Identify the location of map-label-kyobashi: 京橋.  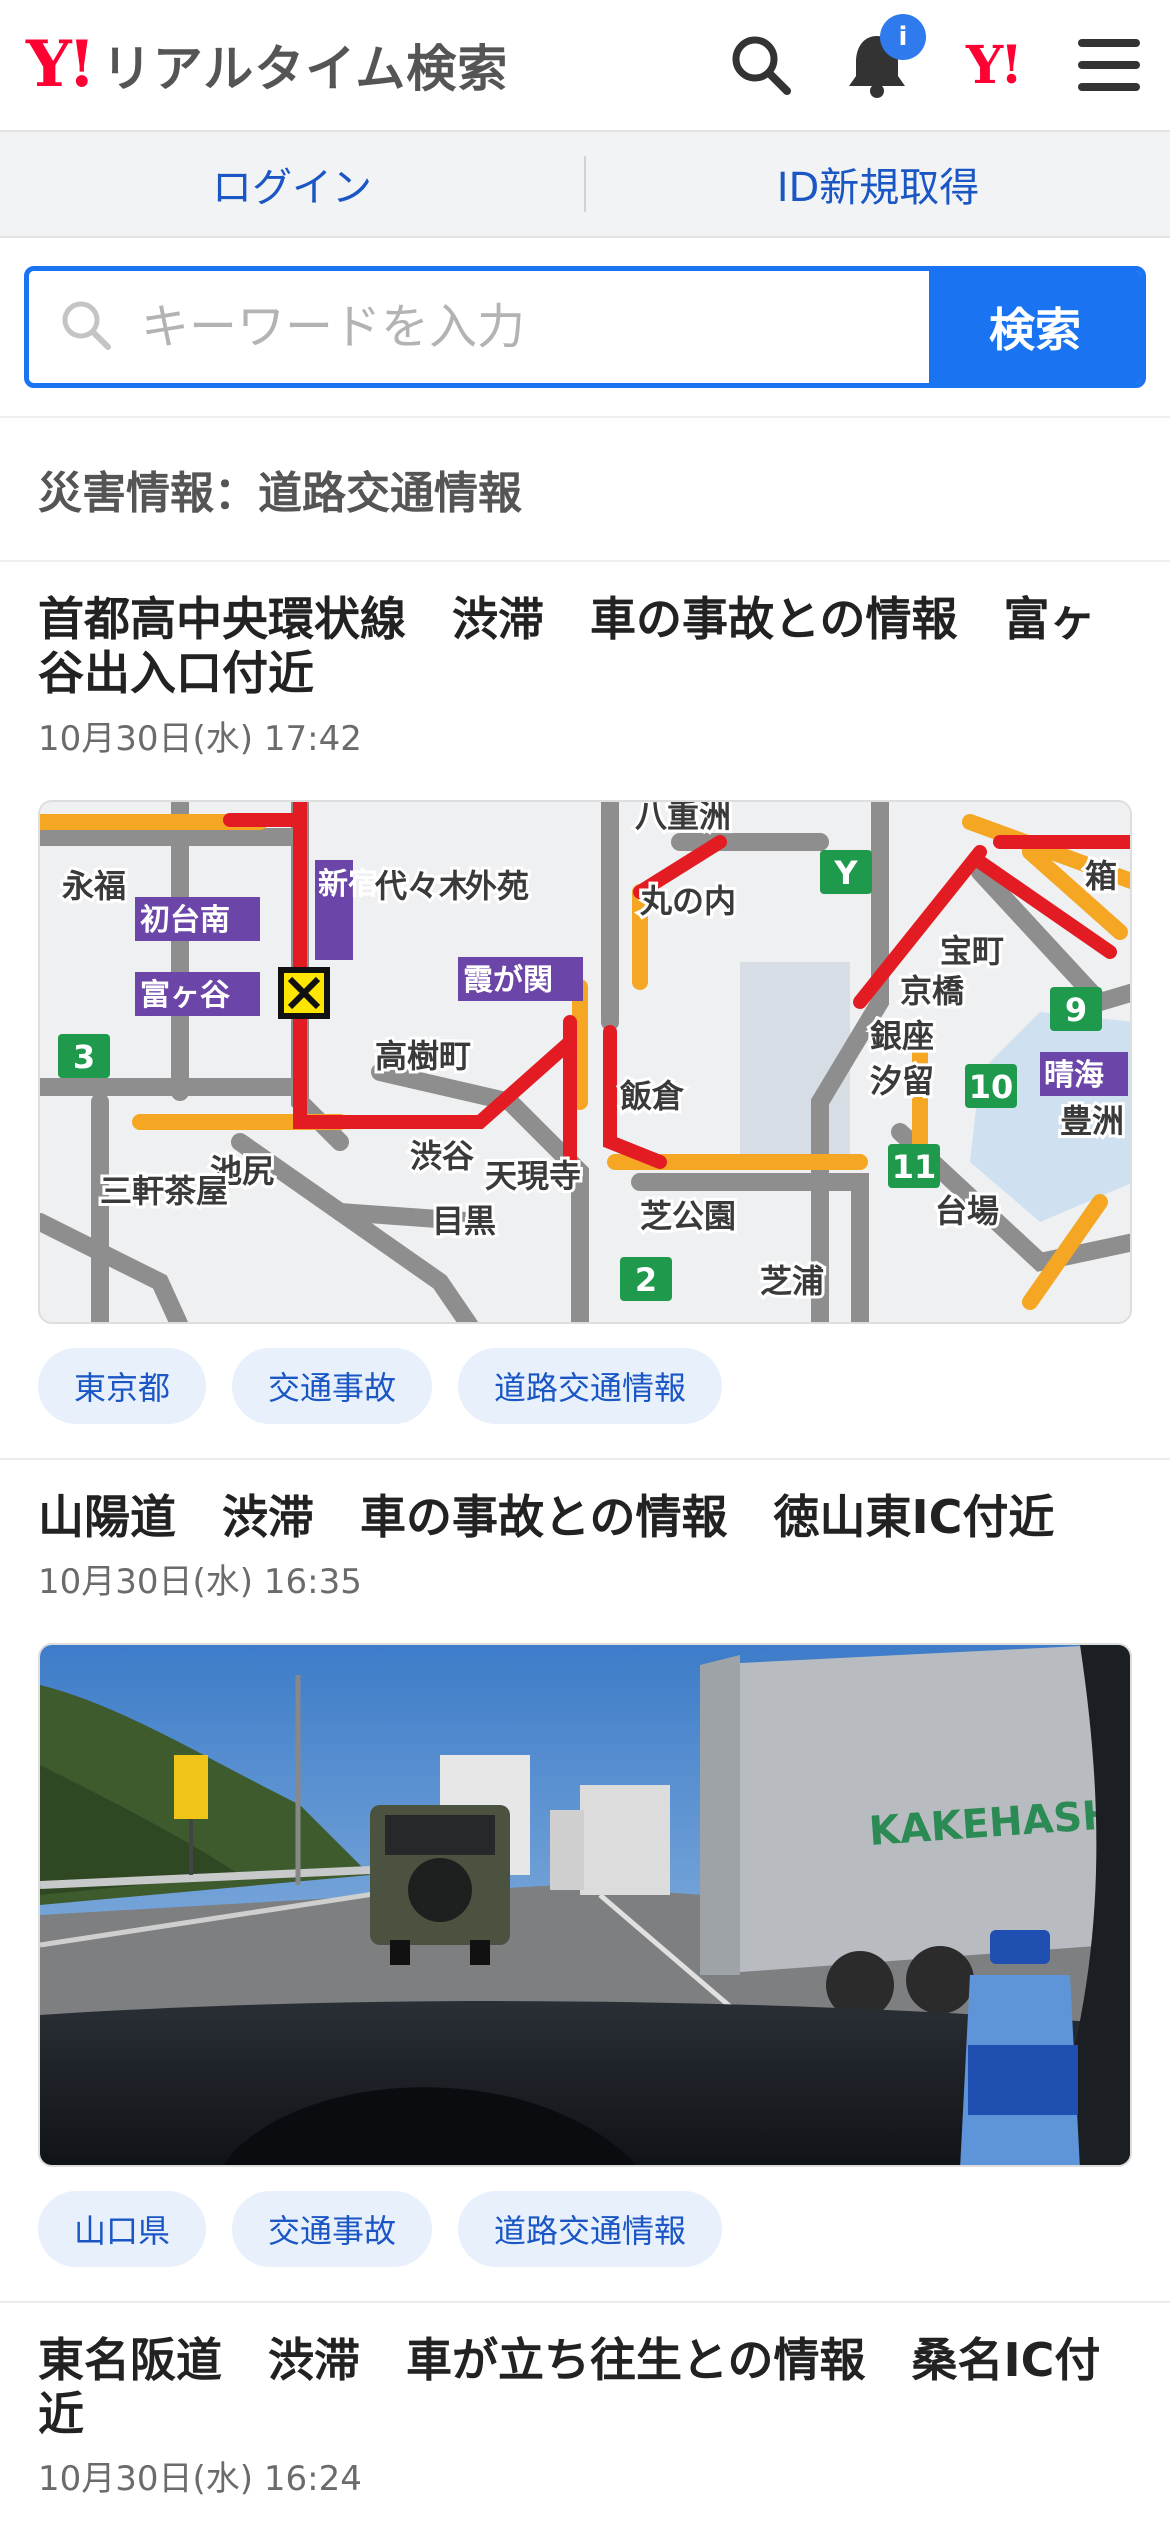
(932, 991).